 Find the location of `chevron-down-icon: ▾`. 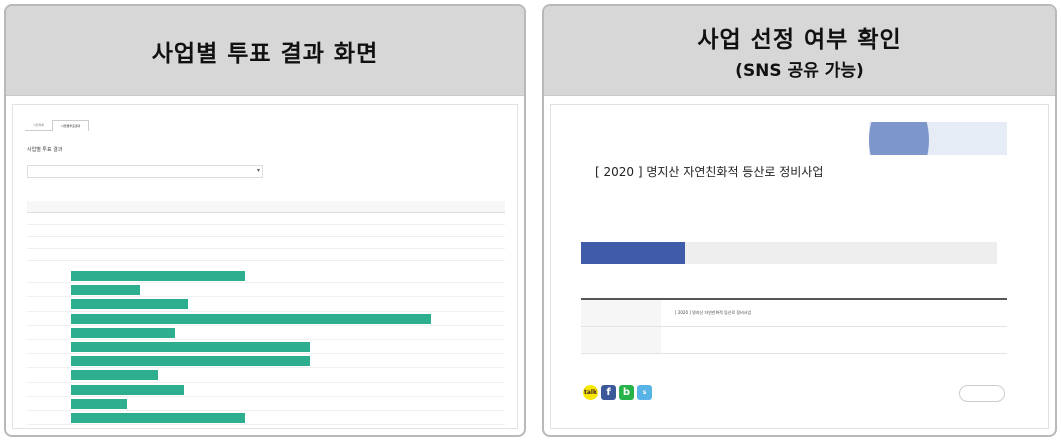

chevron-down-icon: ▾ is located at coordinates (258, 170).